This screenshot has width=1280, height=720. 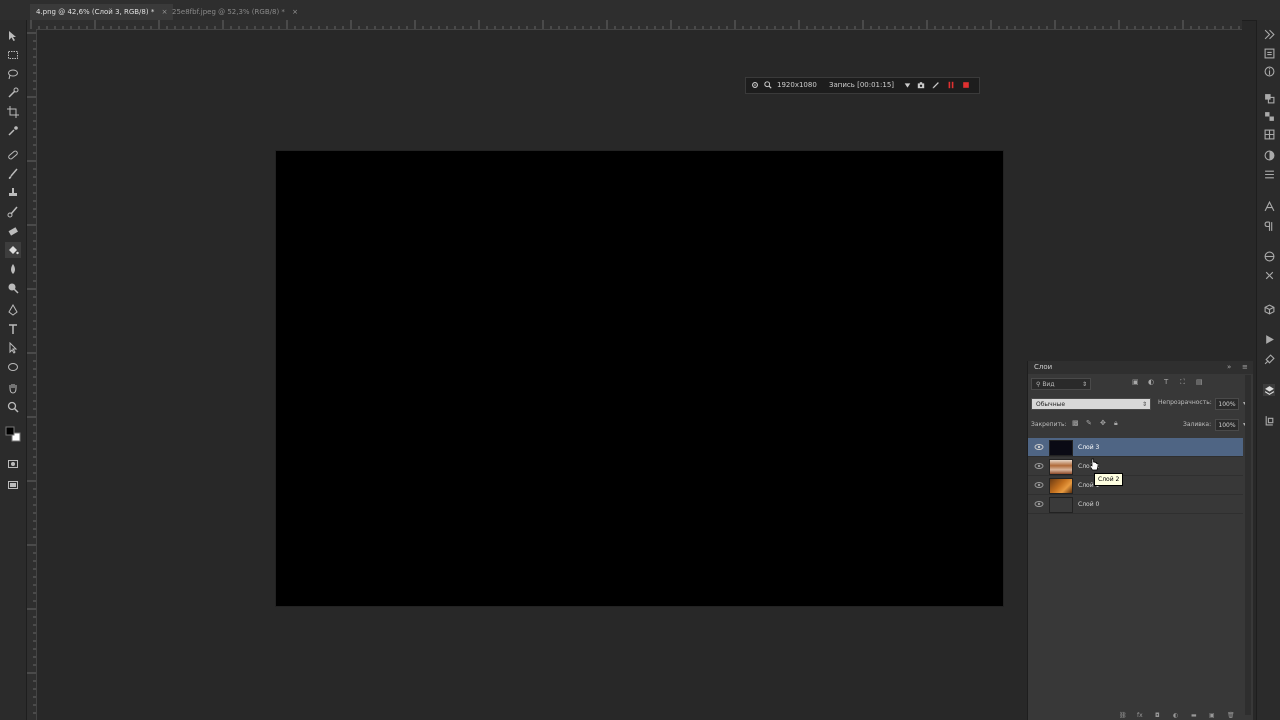 I want to click on mouse-cursor-icon, so click(x=1094, y=464).